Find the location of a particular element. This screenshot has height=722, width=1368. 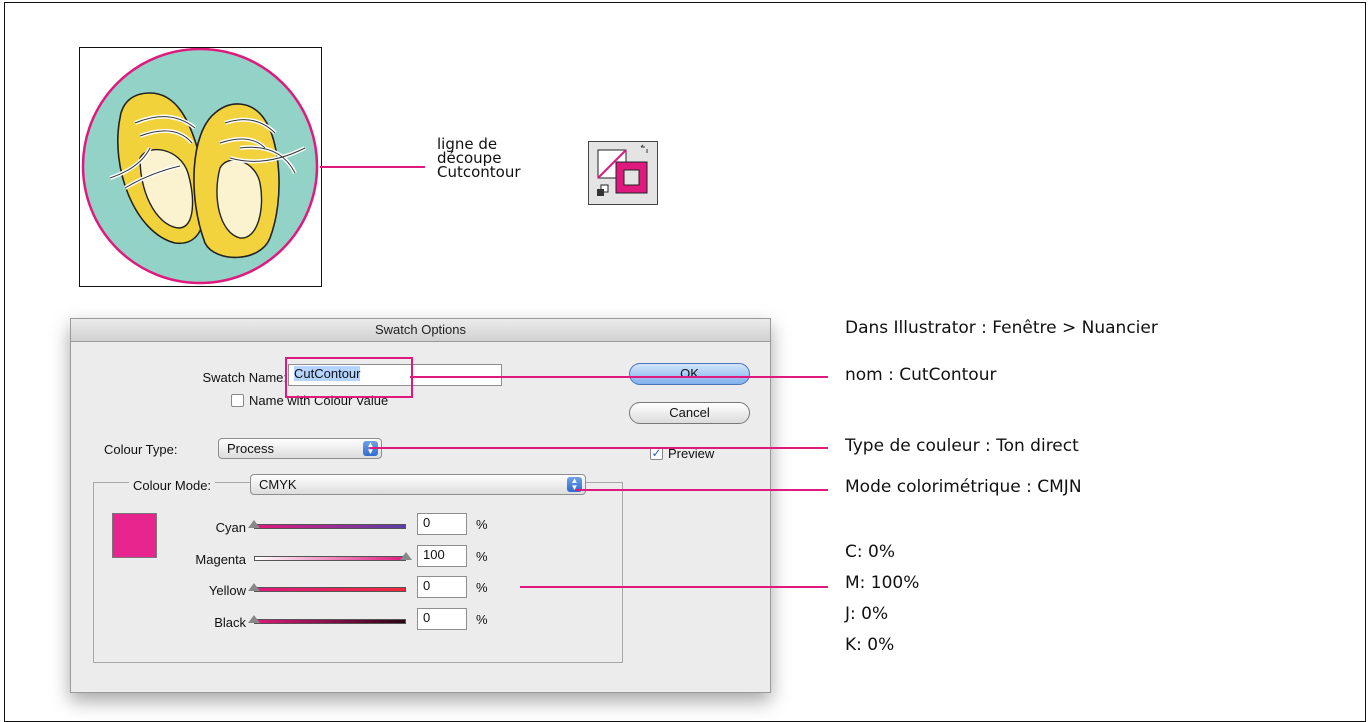

note-j-value: J: 0% is located at coordinates (867, 614).